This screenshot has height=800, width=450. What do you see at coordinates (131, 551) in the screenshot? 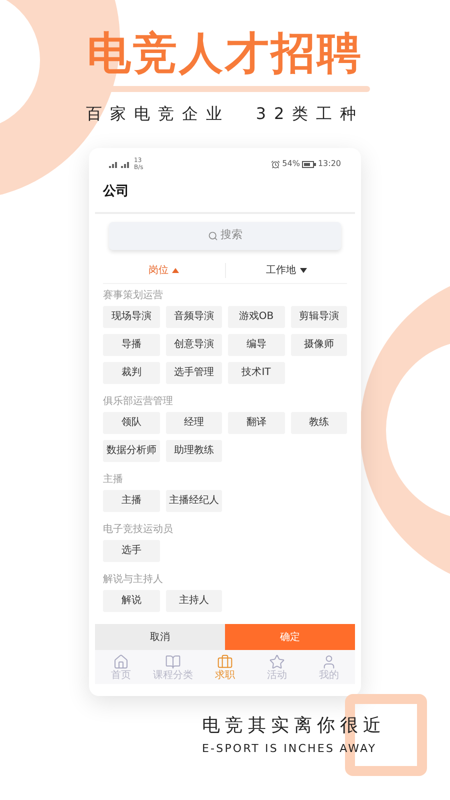
I see `job-tag: 选手` at bounding box center [131, 551].